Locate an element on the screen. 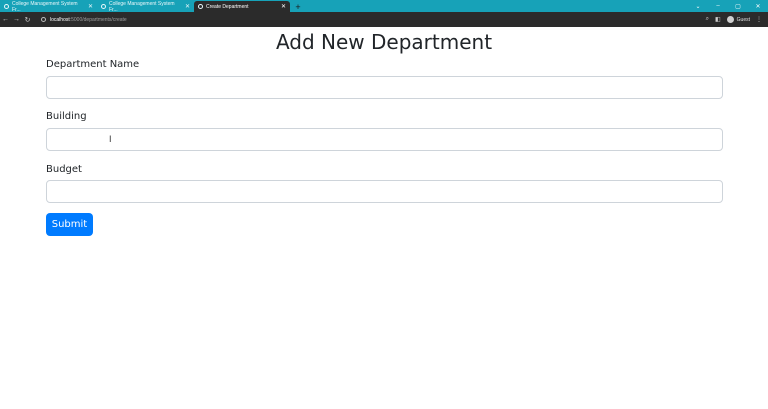  chevron-down-icon: ⌄ is located at coordinates (698, 6).